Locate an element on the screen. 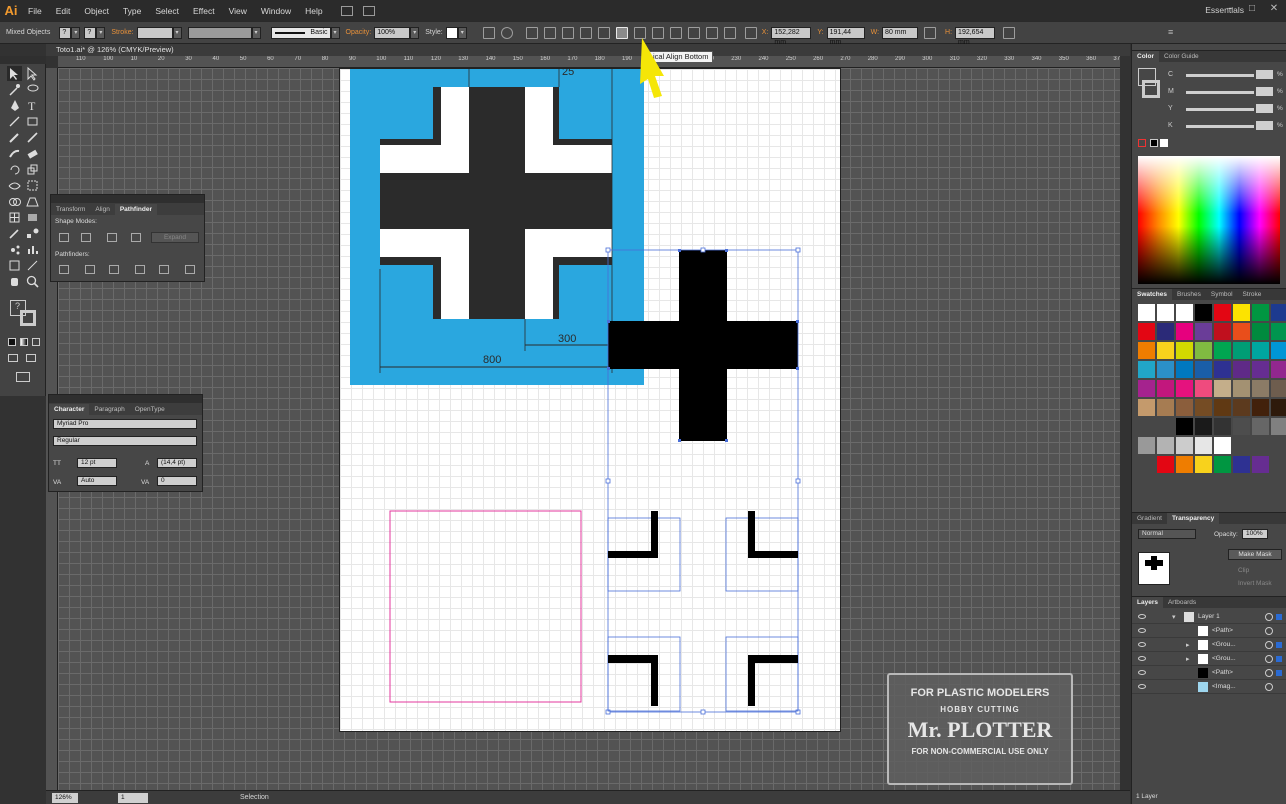 The image size is (1286, 804). gradient-mode-icon is located at coordinates (24, 342).